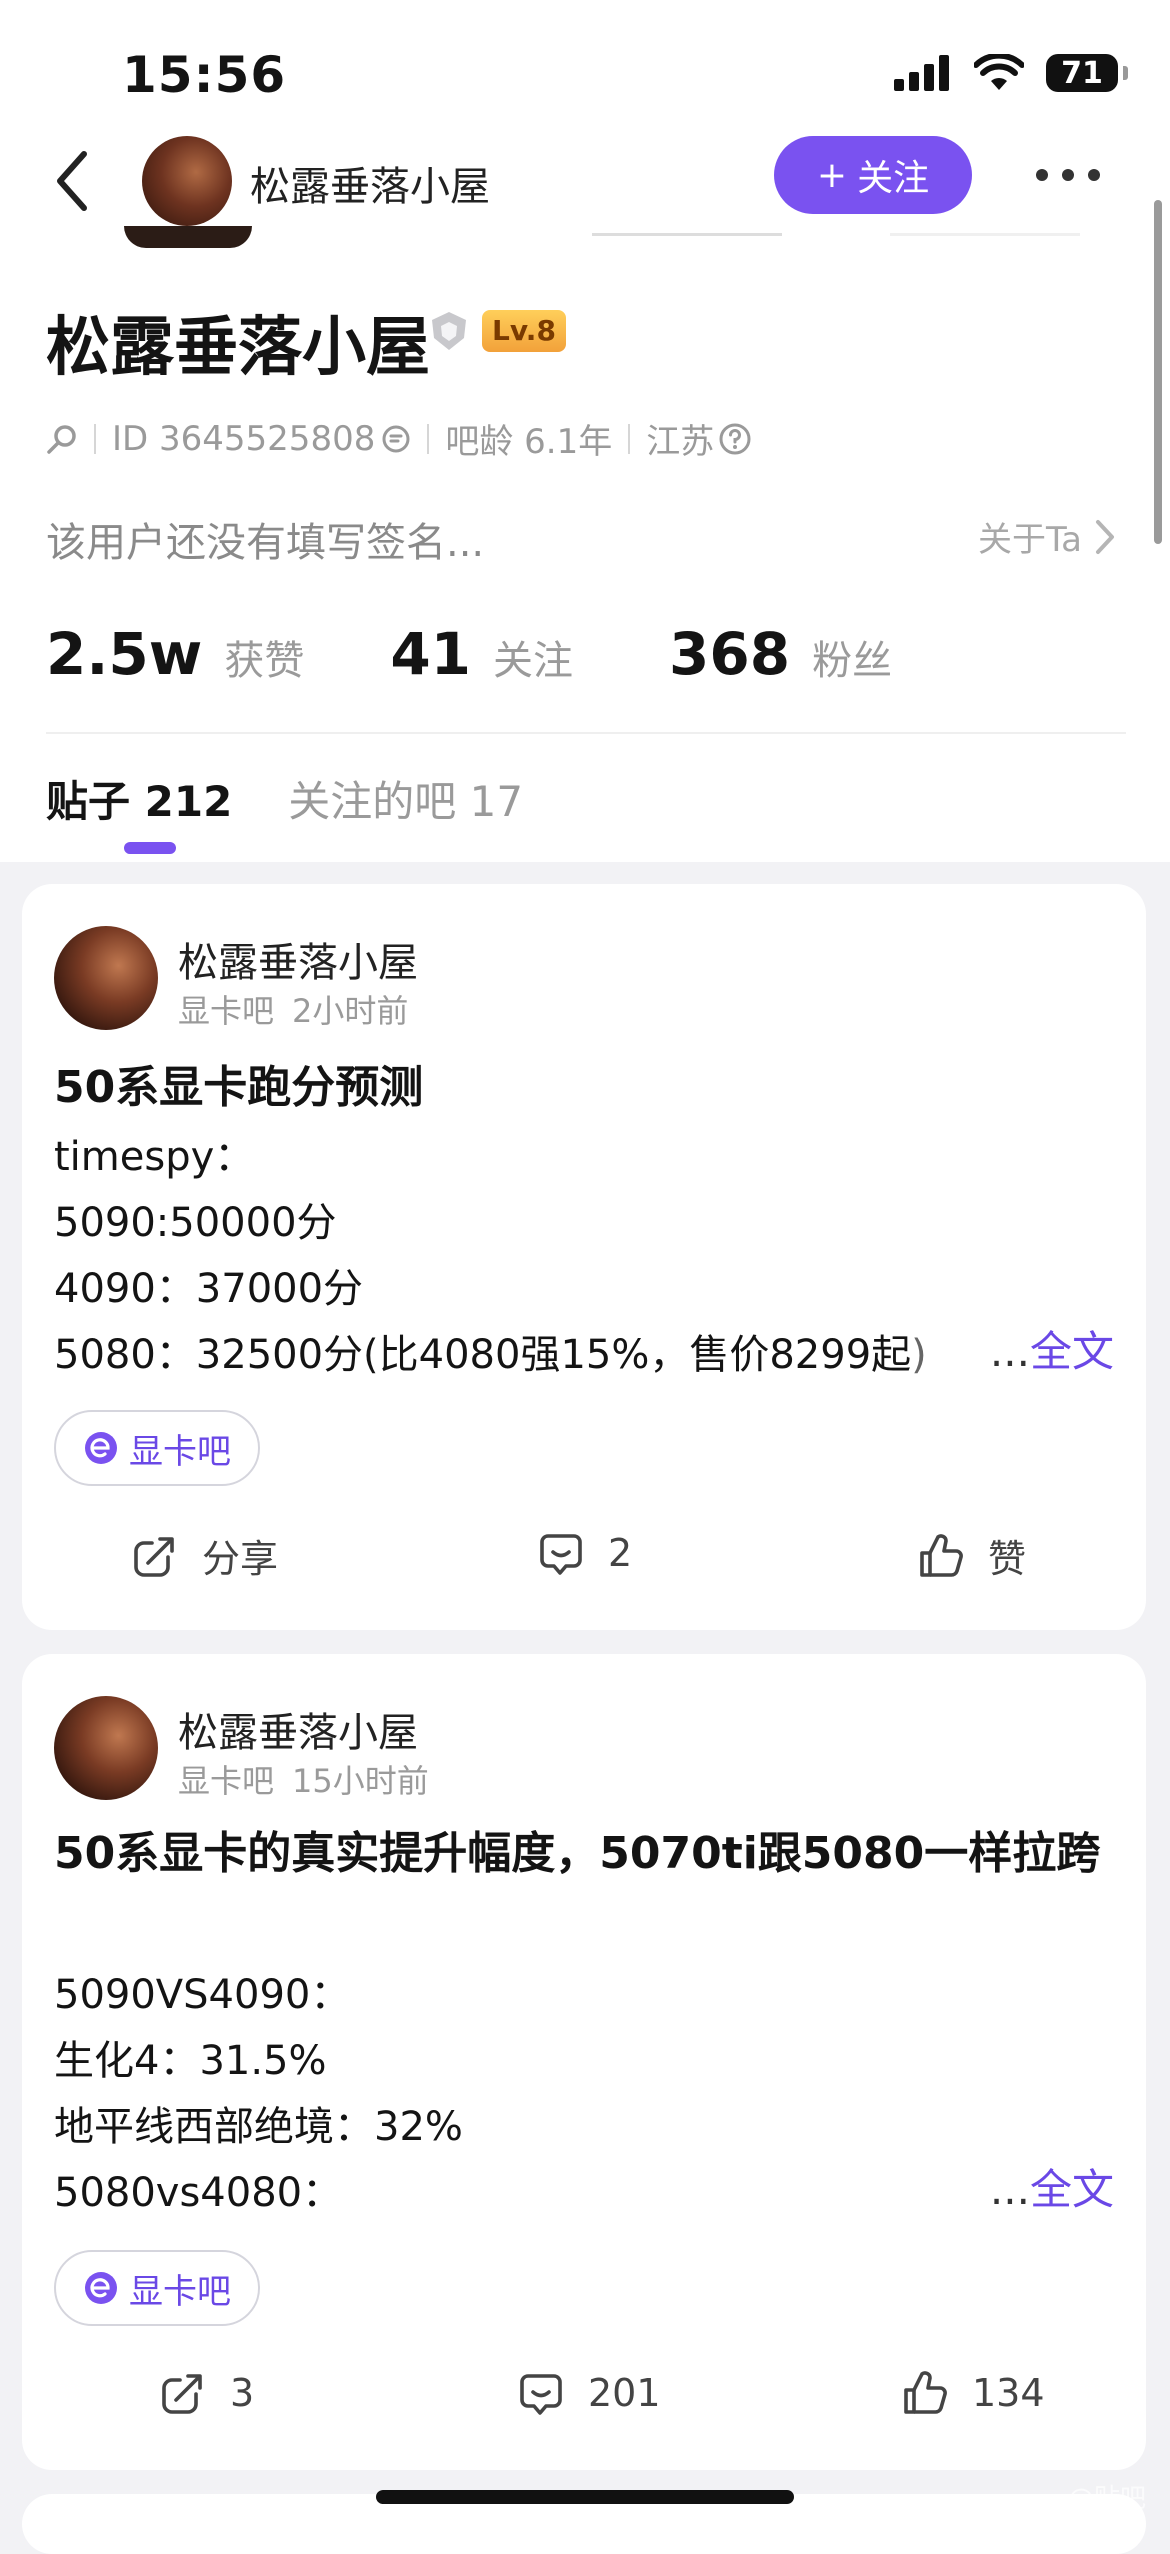 Image resolution: width=1170 pixels, height=2554 pixels. Describe the element at coordinates (360, 1781) in the screenshot. I see `post-time: 15小时前` at that location.